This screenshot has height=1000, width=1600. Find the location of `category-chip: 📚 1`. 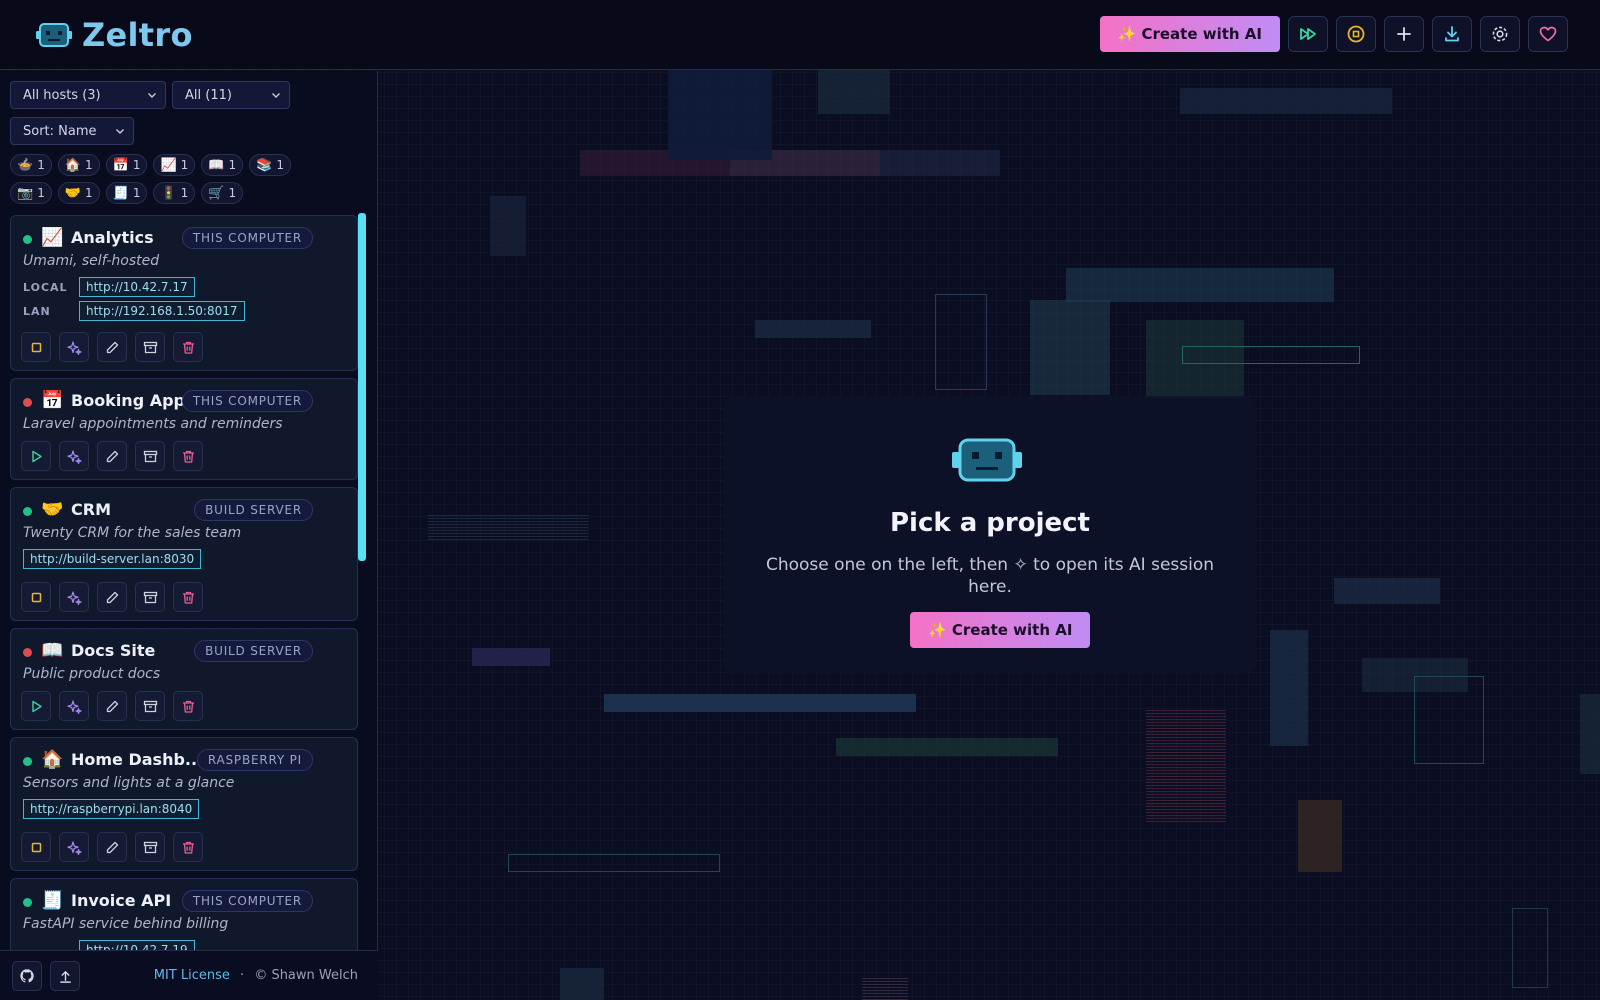

category-chip: 📚 1 is located at coordinates (270, 165).